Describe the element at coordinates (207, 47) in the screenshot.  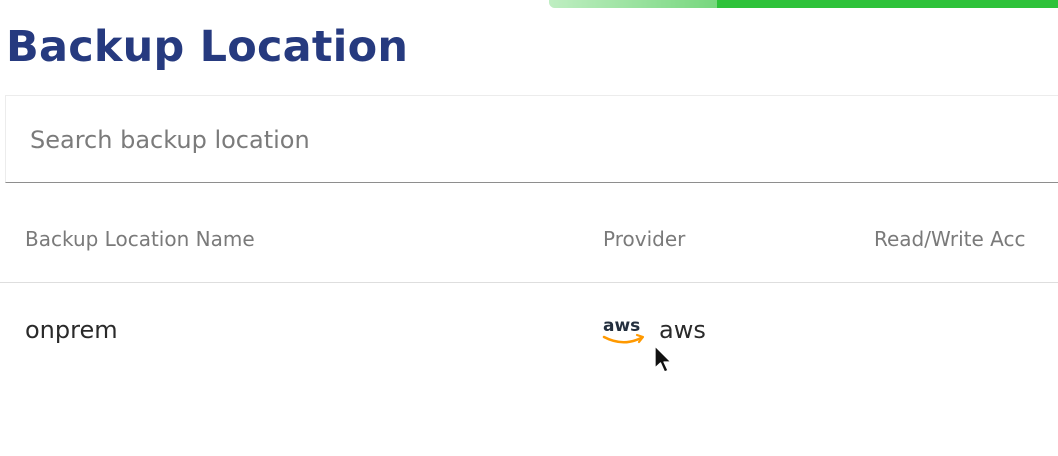
I see `page-title: Backup Location` at that location.